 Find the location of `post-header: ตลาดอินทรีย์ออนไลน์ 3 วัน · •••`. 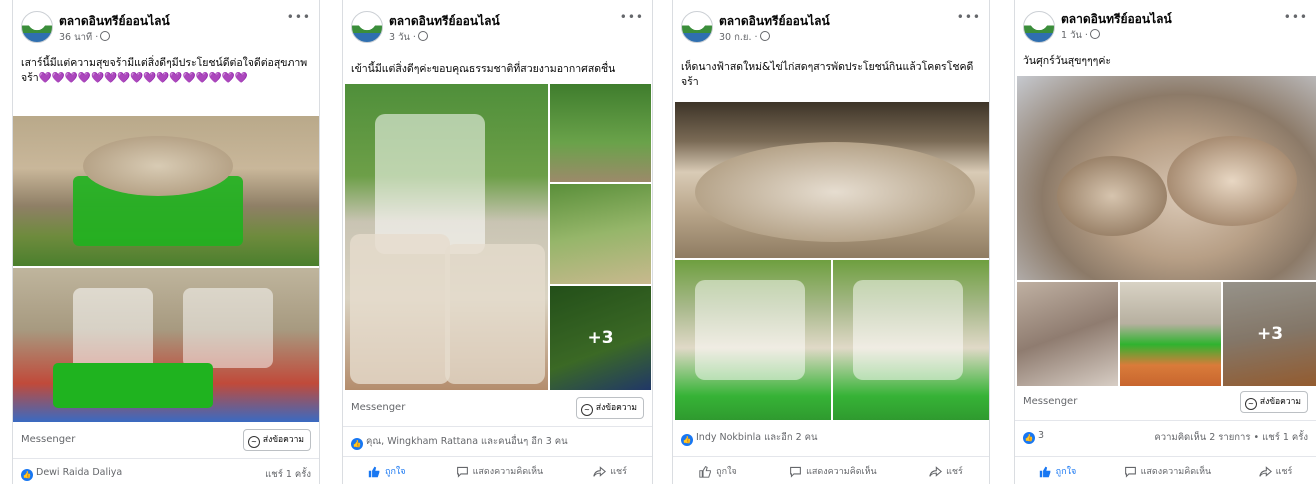

post-header: ตลาดอินทรีย์ออนไลน์ 3 วัน · ••• is located at coordinates (497, 27).